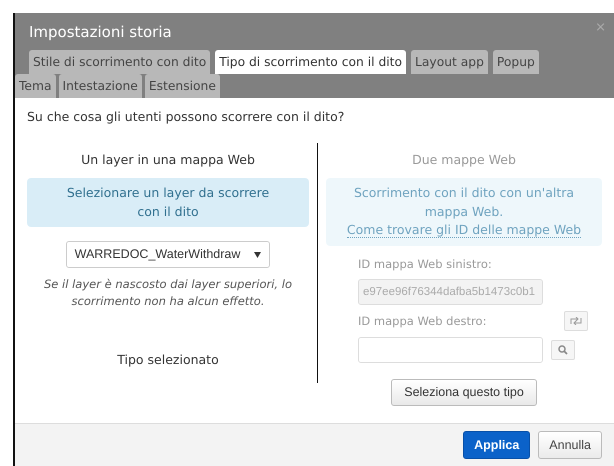 This screenshot has height=466, width=614. Describe the element at coordinates (182, 86) in the screenshot. I see `tab: Estensione` at that location.